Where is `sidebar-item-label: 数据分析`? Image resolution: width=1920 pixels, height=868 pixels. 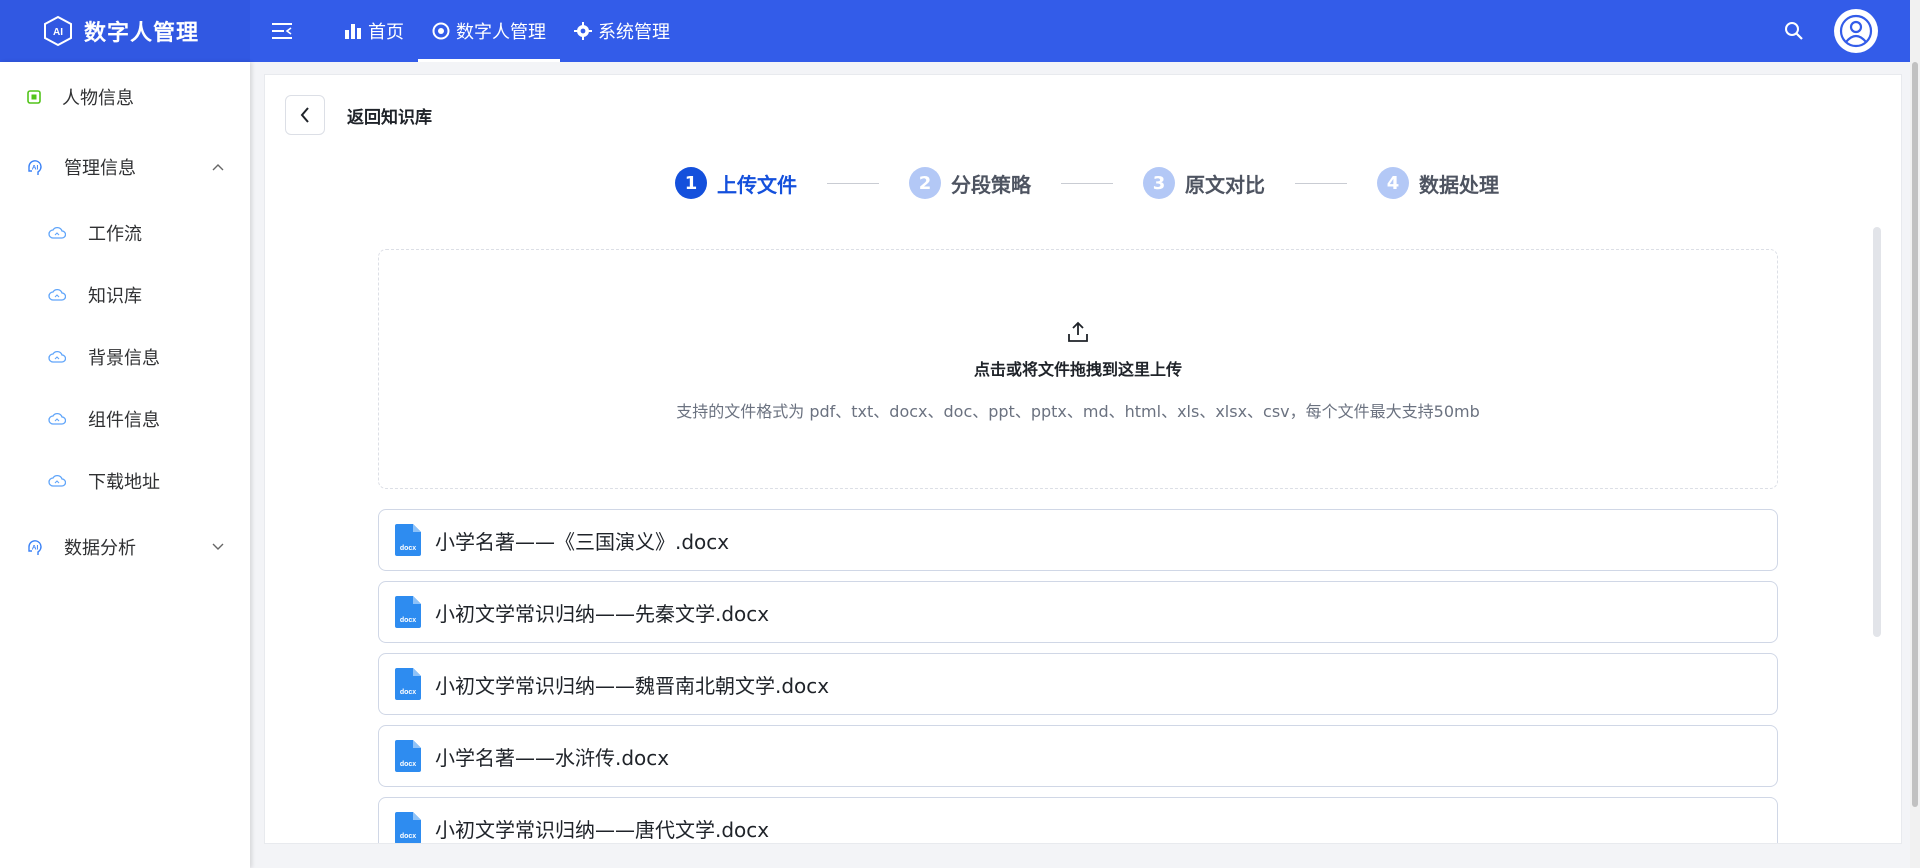
sidebar-item-label: 数据分析 is located at coordinates (100, 548).